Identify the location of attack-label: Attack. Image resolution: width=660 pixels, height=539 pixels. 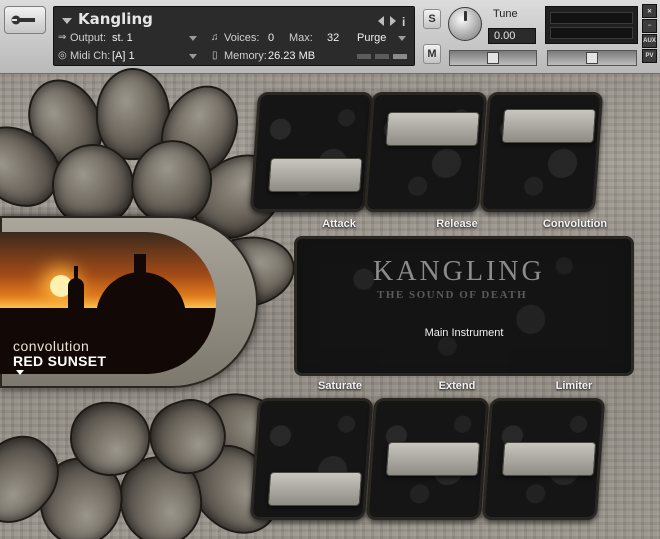
(339, 224).